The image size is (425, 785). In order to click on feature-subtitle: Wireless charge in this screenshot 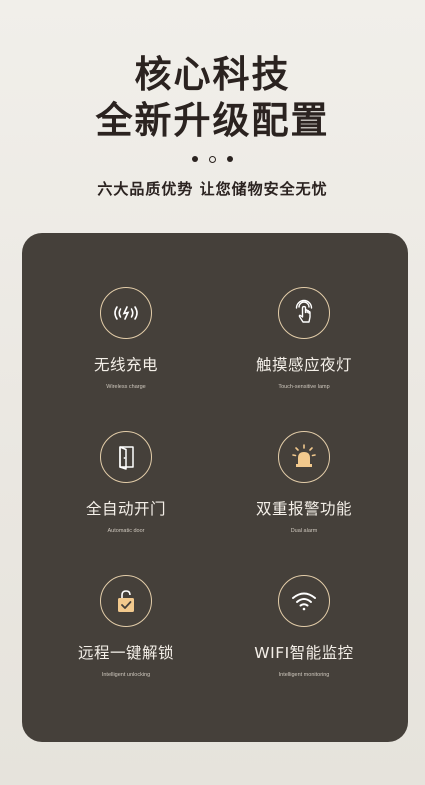, I will do `click(126, 387)`.